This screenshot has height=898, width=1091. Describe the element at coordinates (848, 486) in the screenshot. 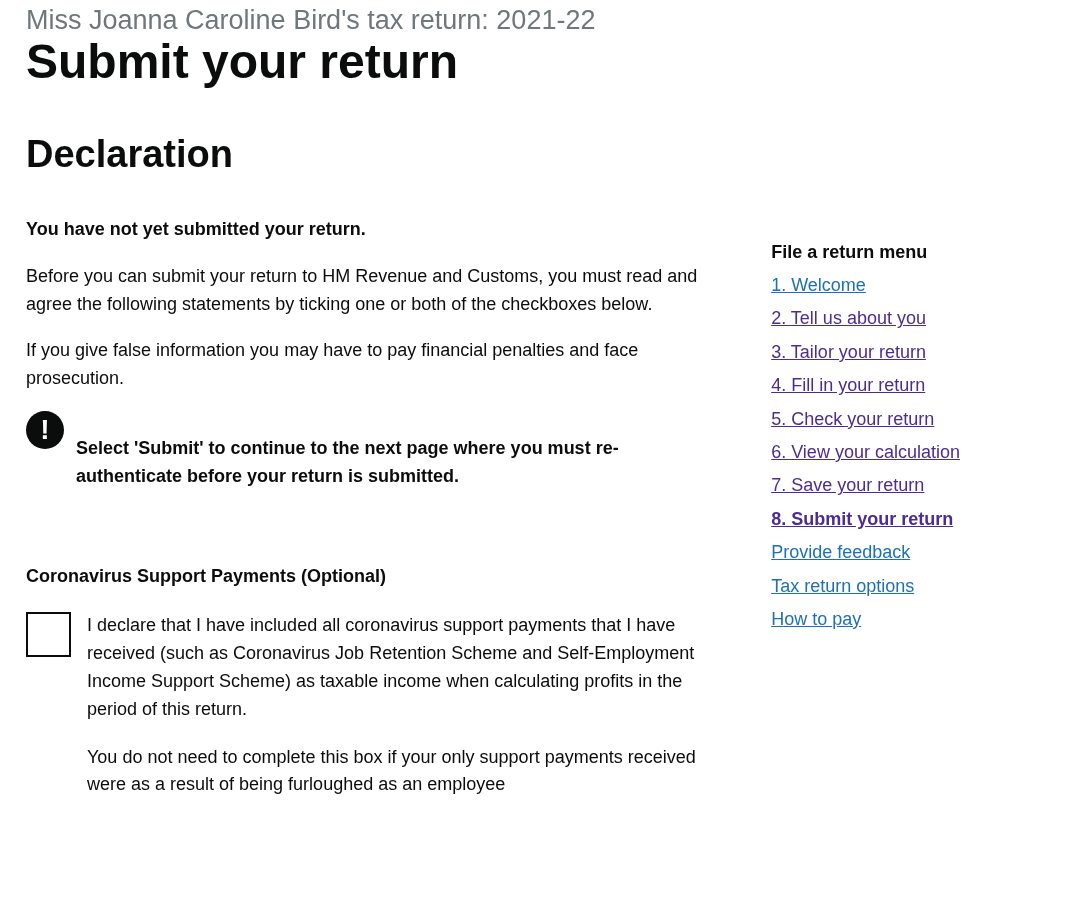

I see `menu-link: 7. Save your return` at that location.